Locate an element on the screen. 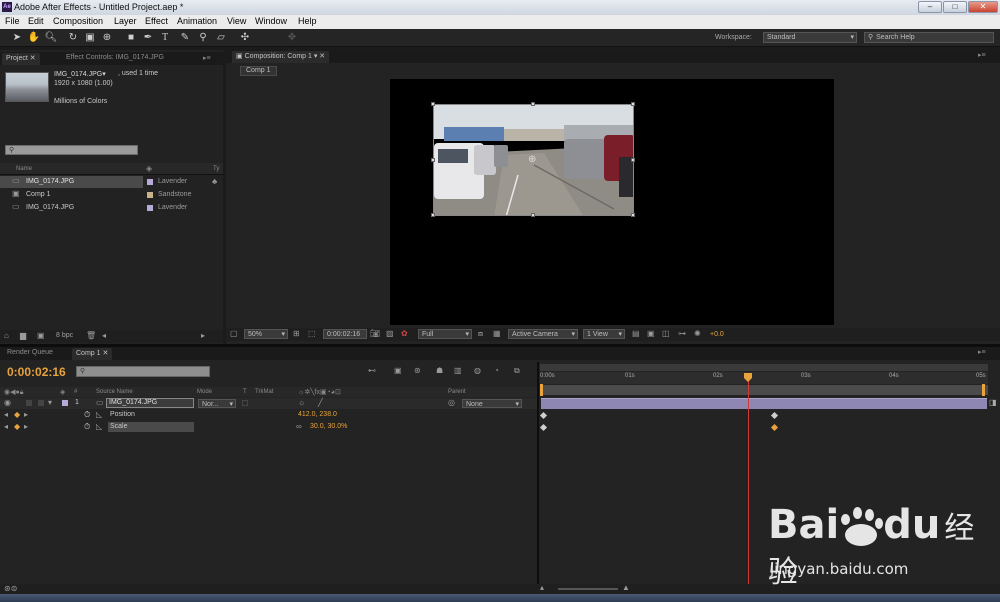 This screenshot has width=1000, height=602. menu-window: Window is located at coordinates (271, 21).